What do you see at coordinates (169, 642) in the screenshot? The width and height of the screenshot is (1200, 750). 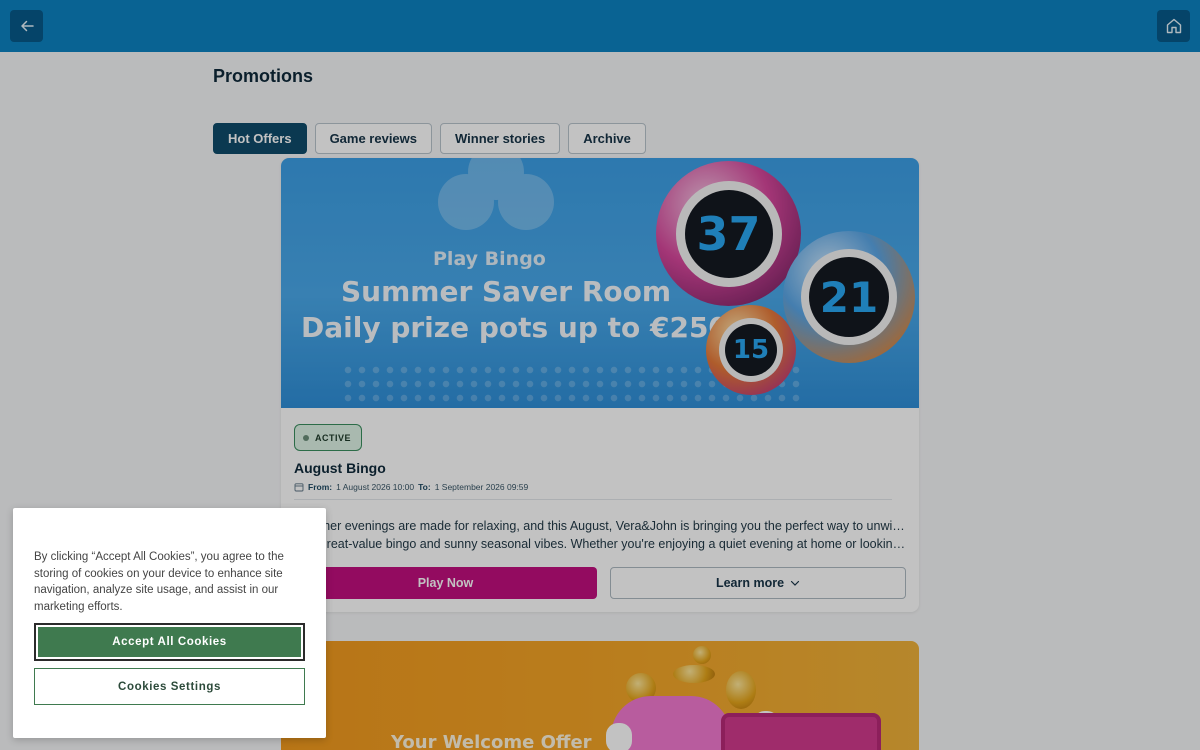 I see `accept-all-cookies-button: Accept All Cookies` at bounding box center [169, 642].